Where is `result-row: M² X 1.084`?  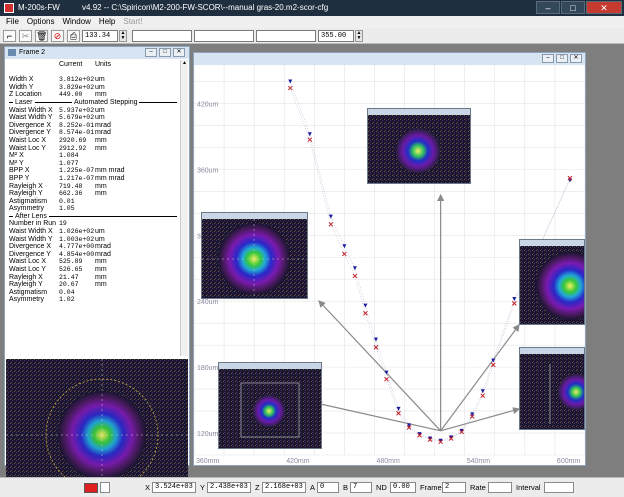 result-row: M² X 1.084 is located at coordinates (94, 156).